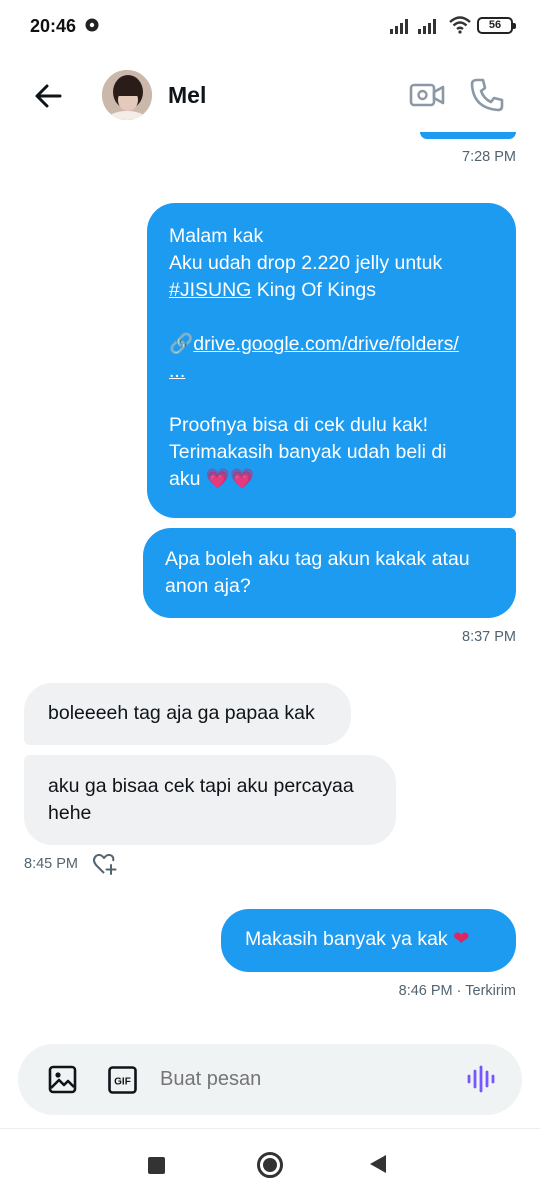 The width and height of the screenshot is (540, 1201). I want to click on conversation-header: Mel, so click(270, 95).